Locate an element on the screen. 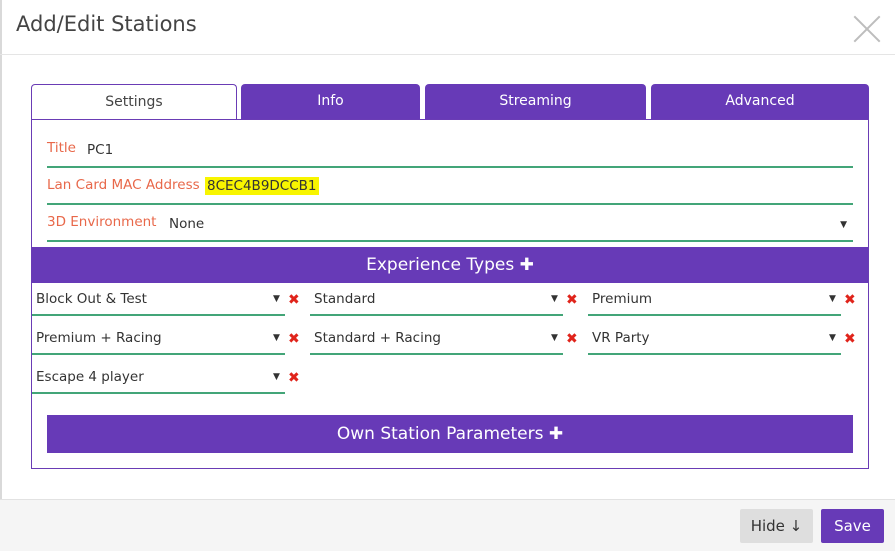  add-experience-icon: ✚ is located at coordinates (527, 265).